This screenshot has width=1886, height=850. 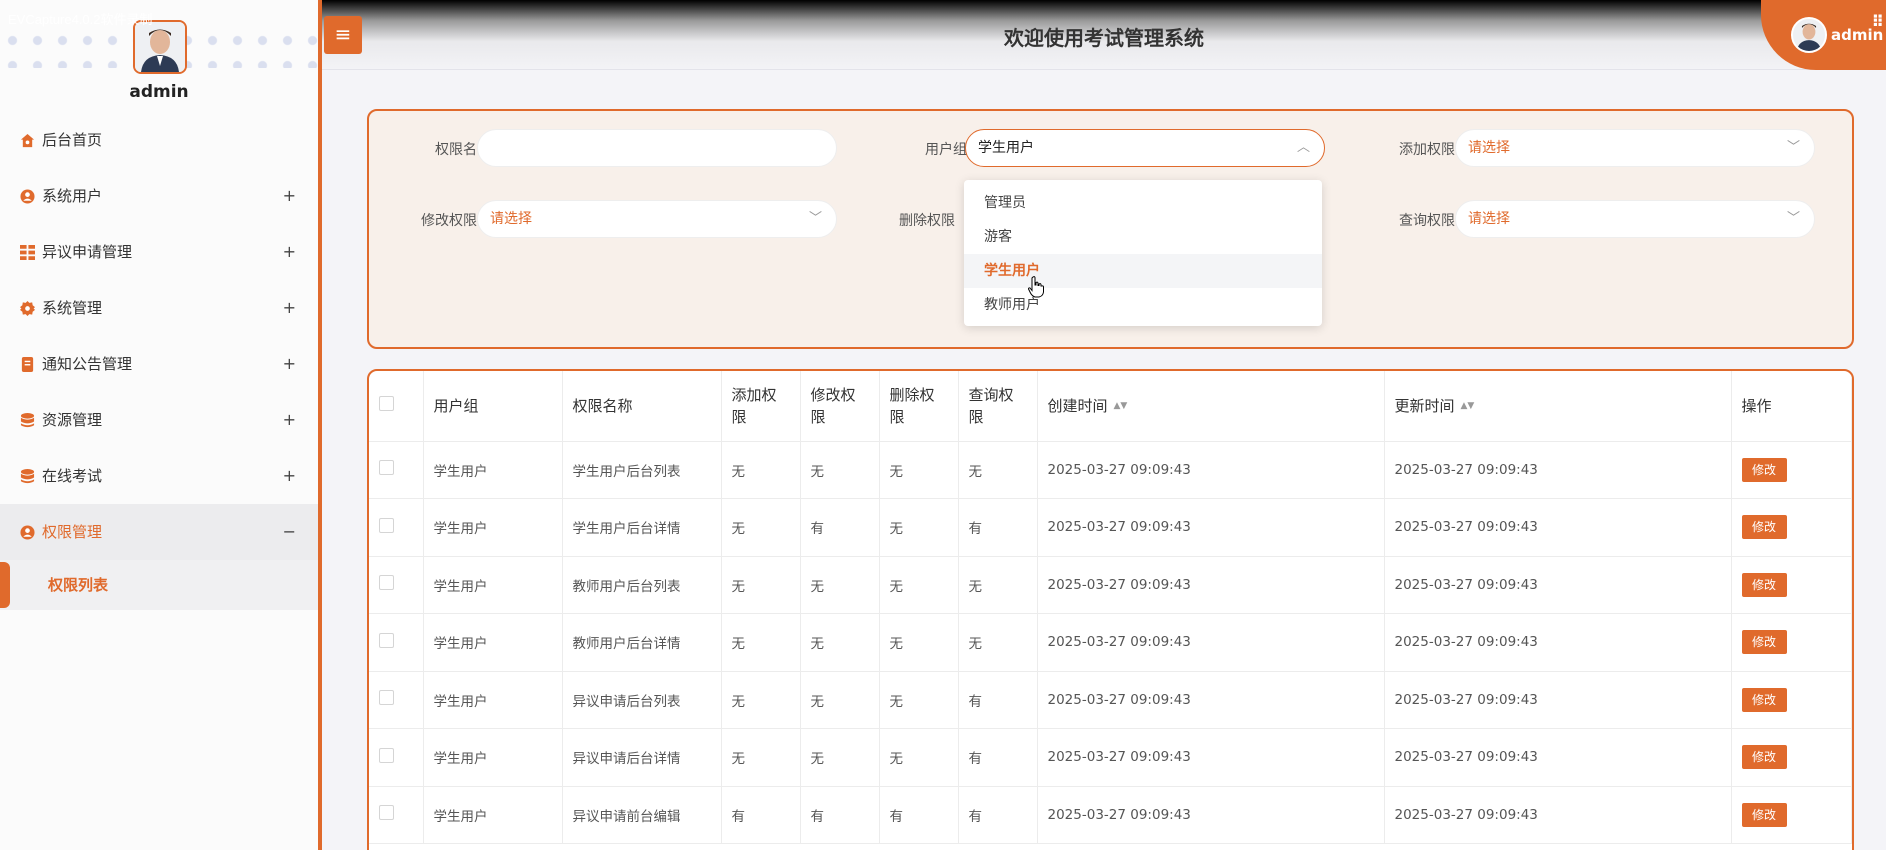 I want to click on sidebar-item-home: 后台首页, so click(x=159, y=140).